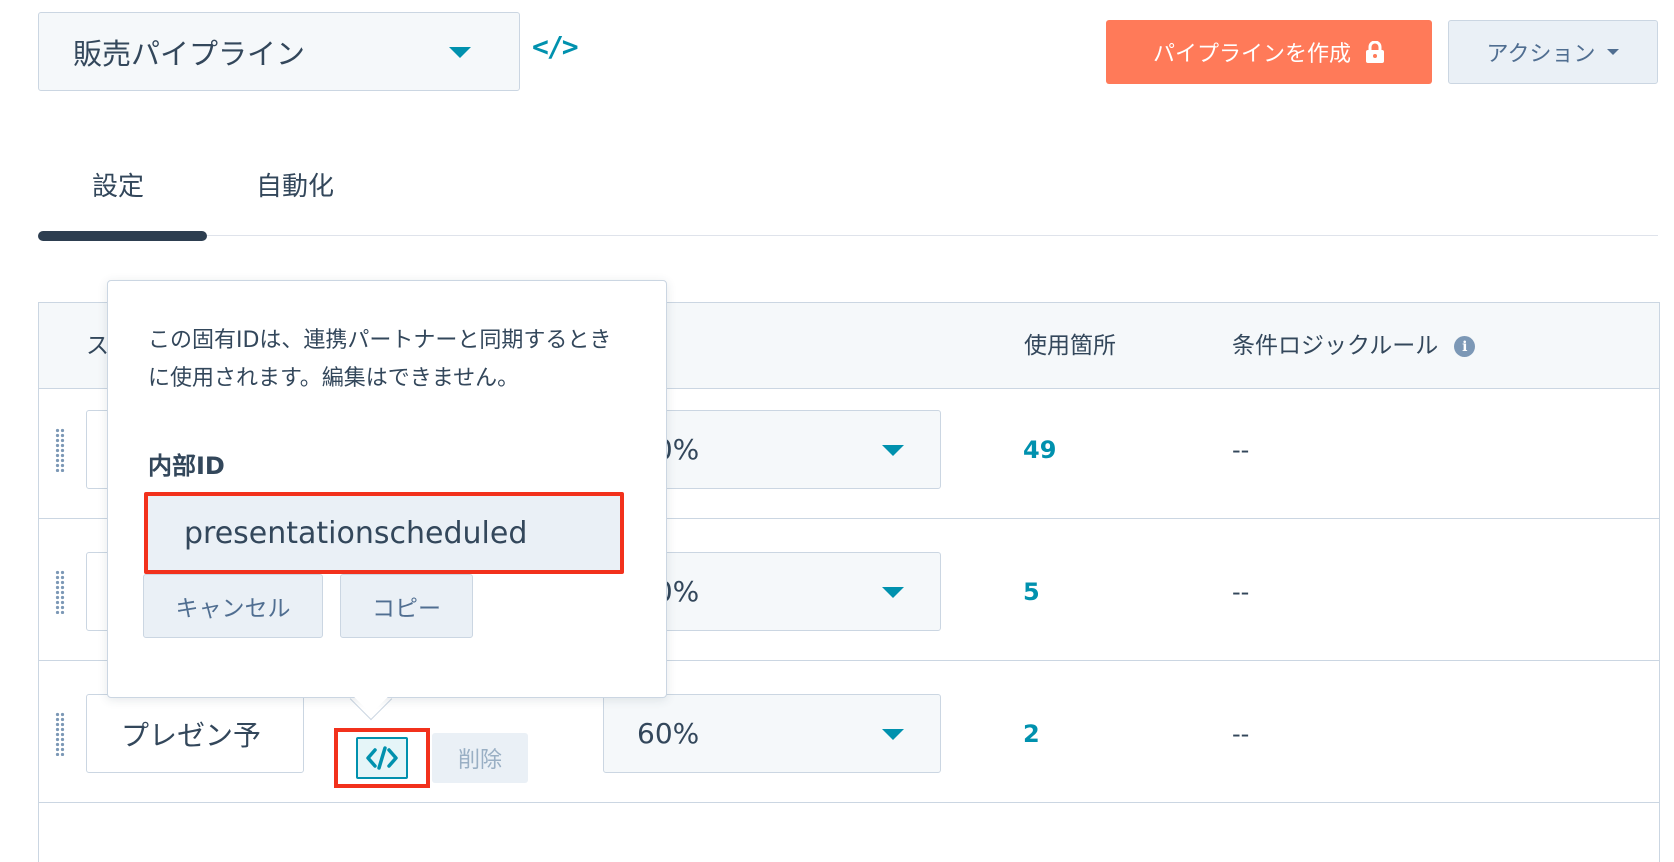 The image size is (1674, 862). What do you see at coordinates (191, 735) in the screenshot?
I see `stage-name-value: プレゼン予` at bounding box center [191, 735].